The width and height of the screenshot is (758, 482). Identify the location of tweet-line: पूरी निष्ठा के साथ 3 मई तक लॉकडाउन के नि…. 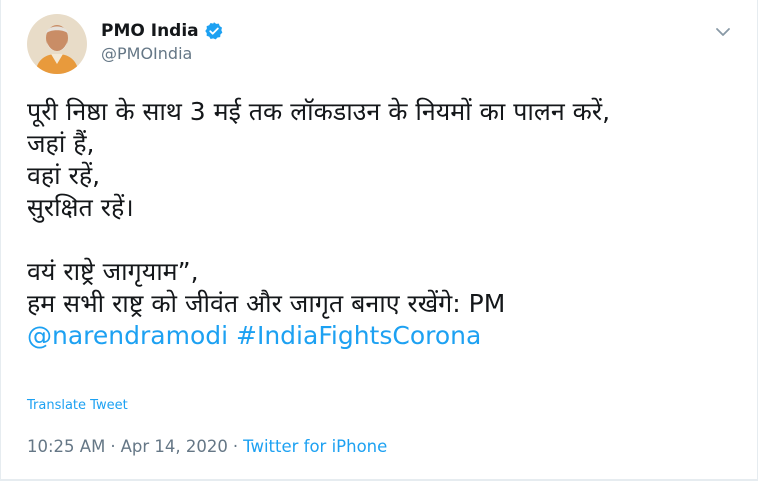
(319, 111).